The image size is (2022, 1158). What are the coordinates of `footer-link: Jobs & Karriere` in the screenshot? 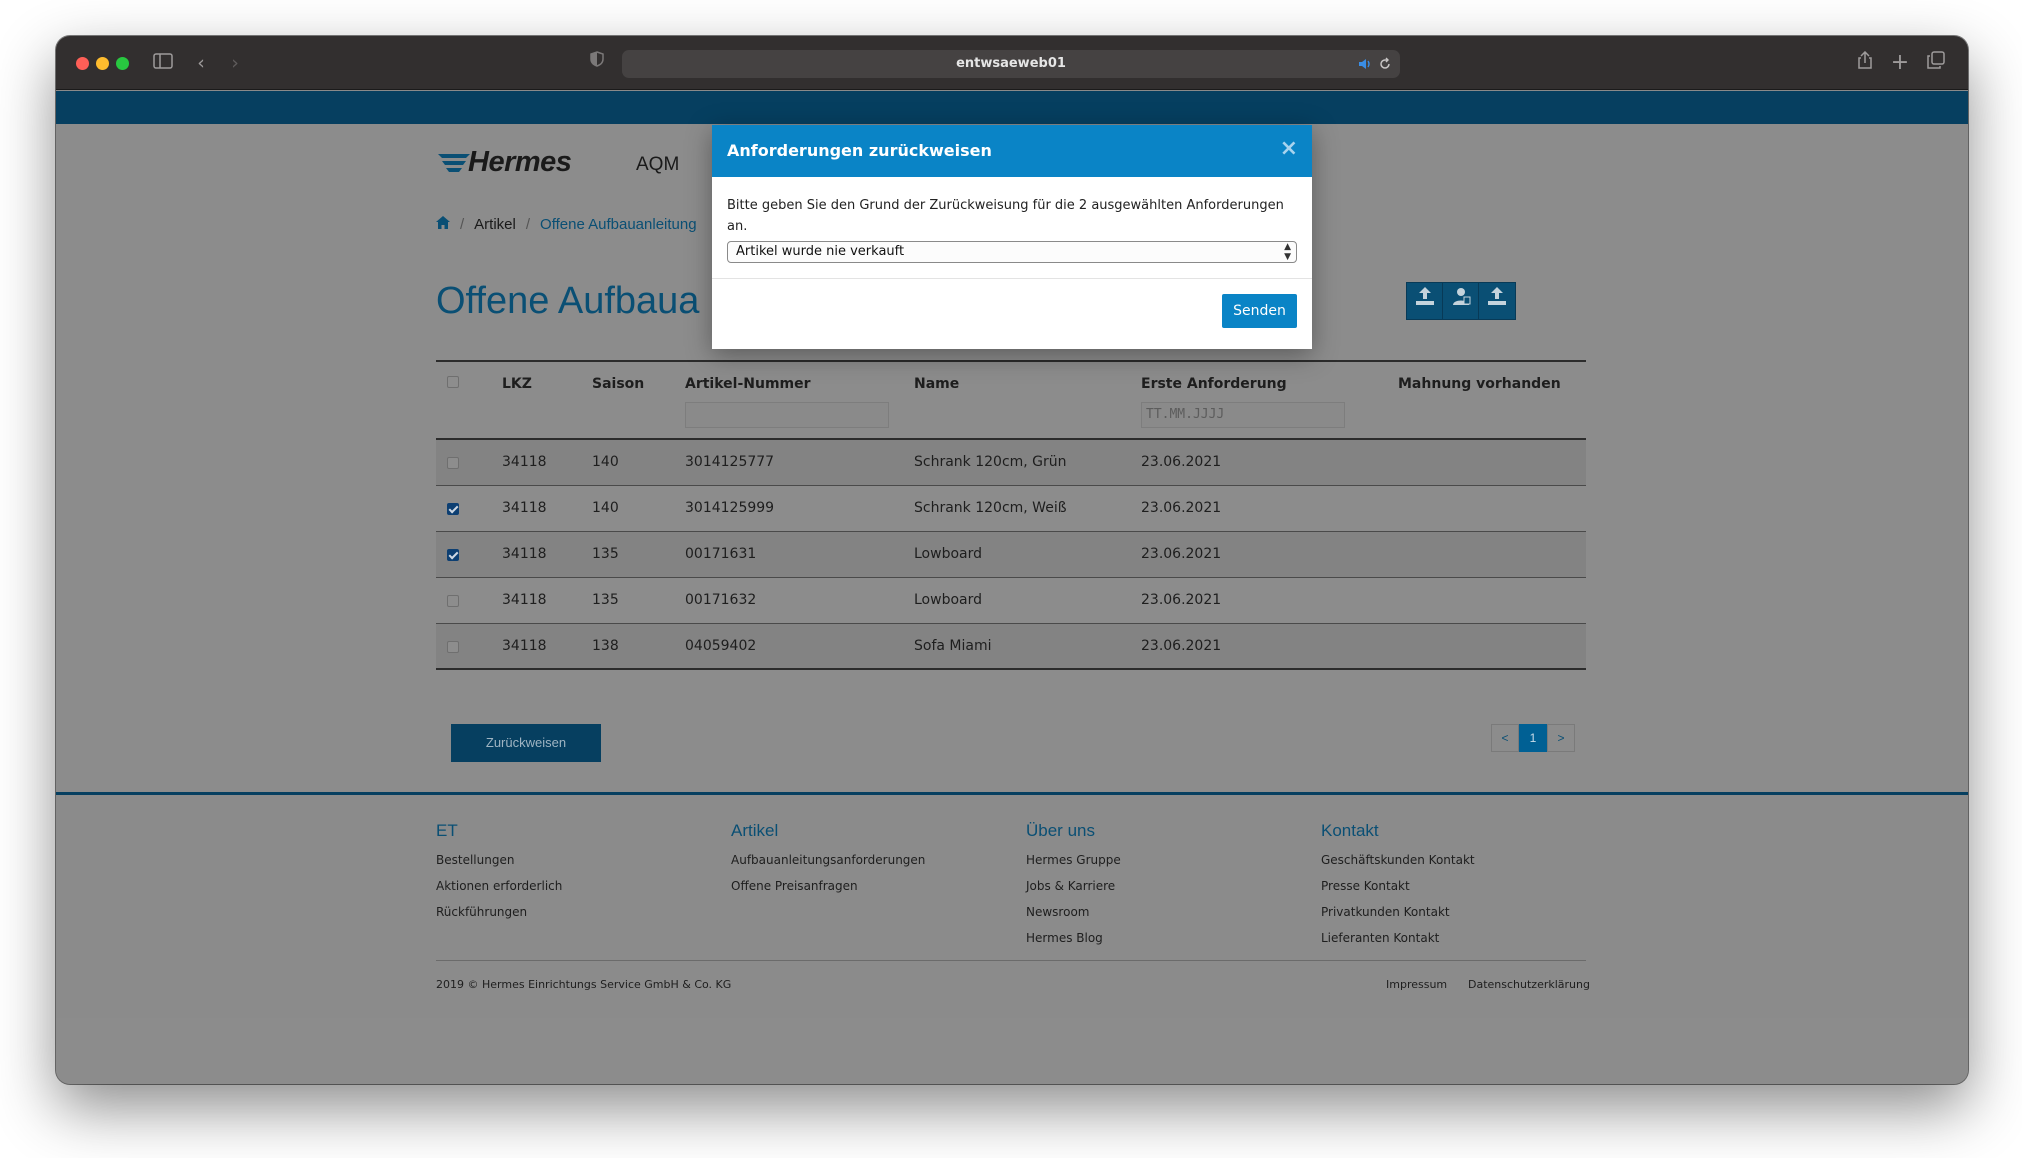 It's located at (1073, 886).